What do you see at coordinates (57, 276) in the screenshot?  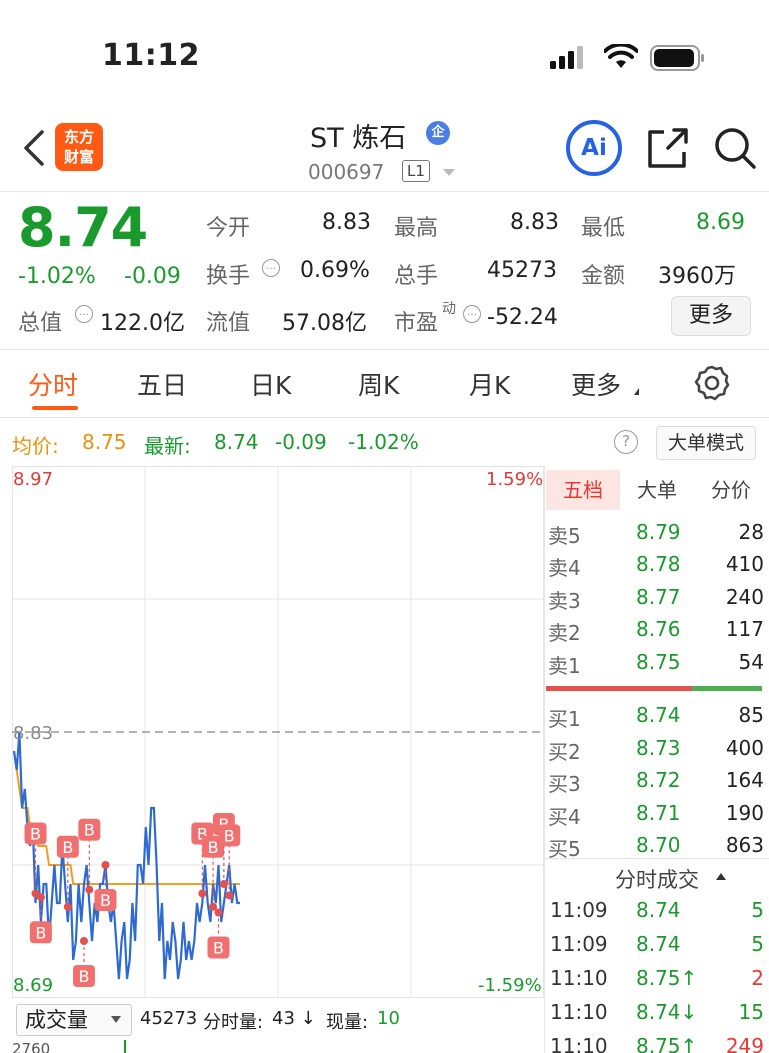 I see `change-percent: -1.02%` at bounding box center [57, 276].